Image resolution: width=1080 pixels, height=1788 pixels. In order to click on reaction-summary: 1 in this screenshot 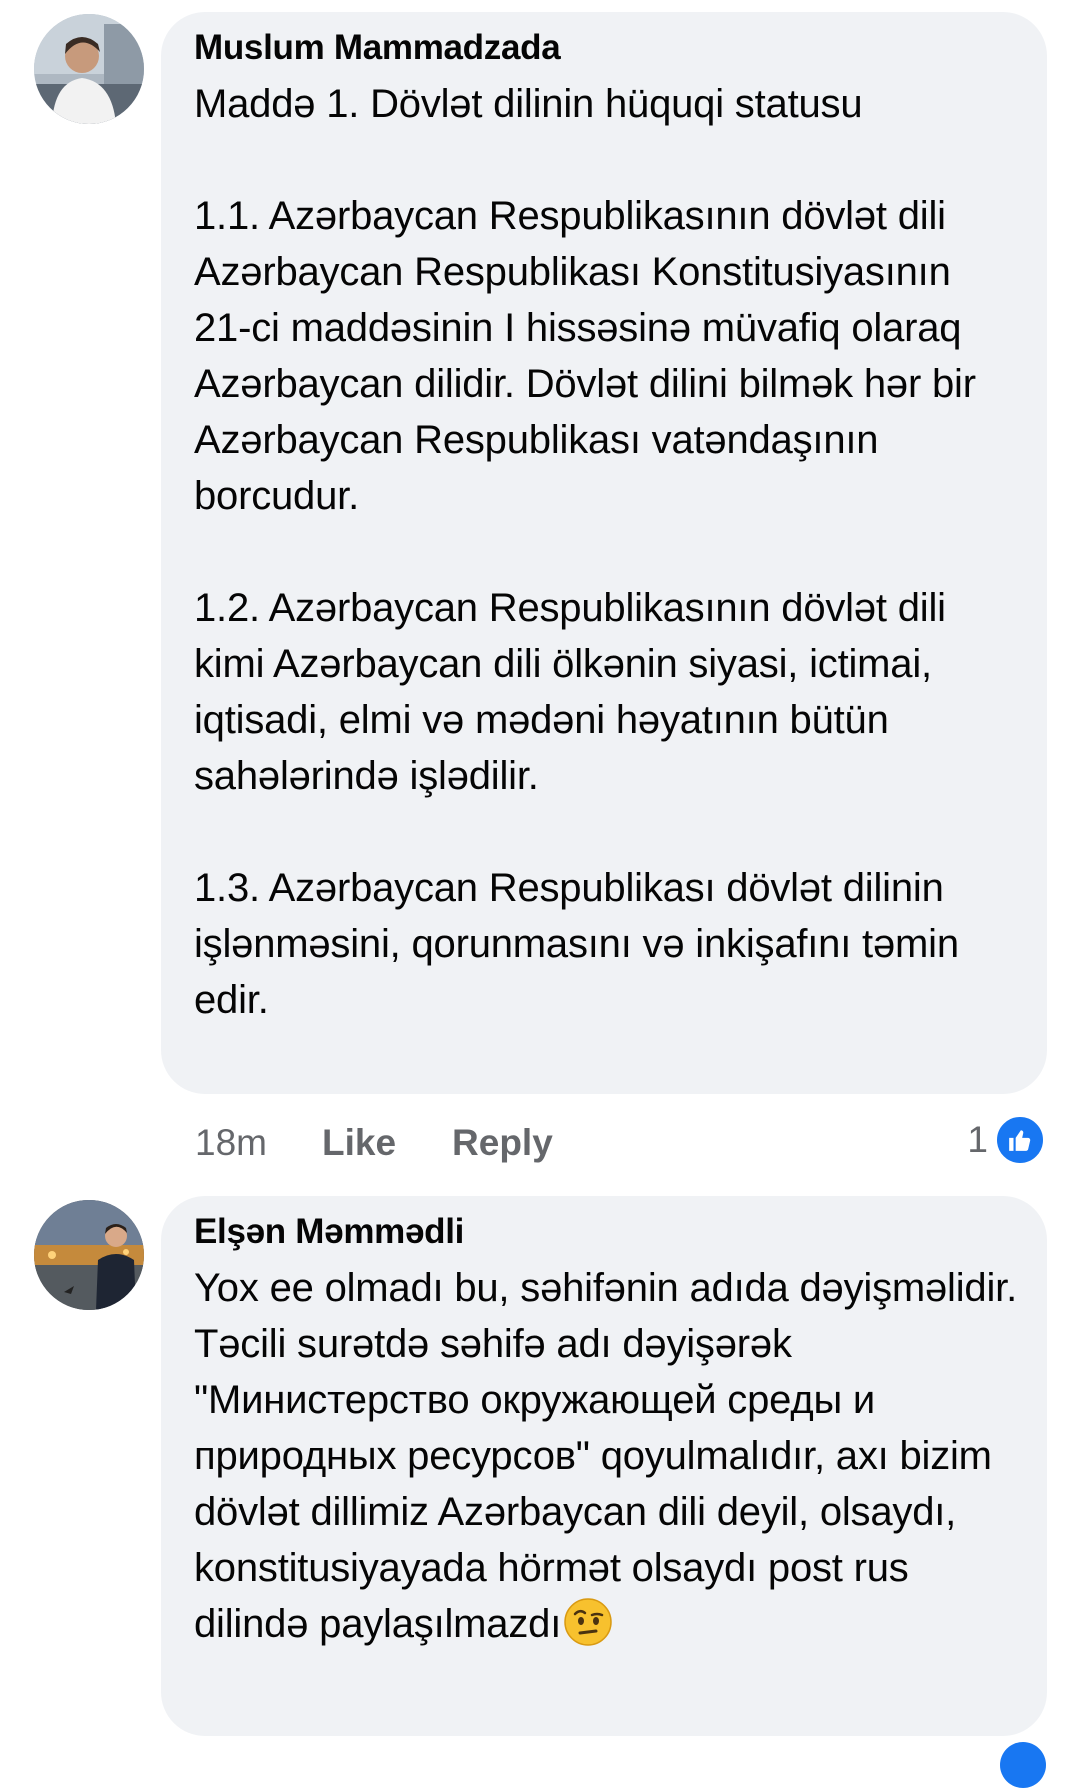, I will do `click(1006, 1140)`.